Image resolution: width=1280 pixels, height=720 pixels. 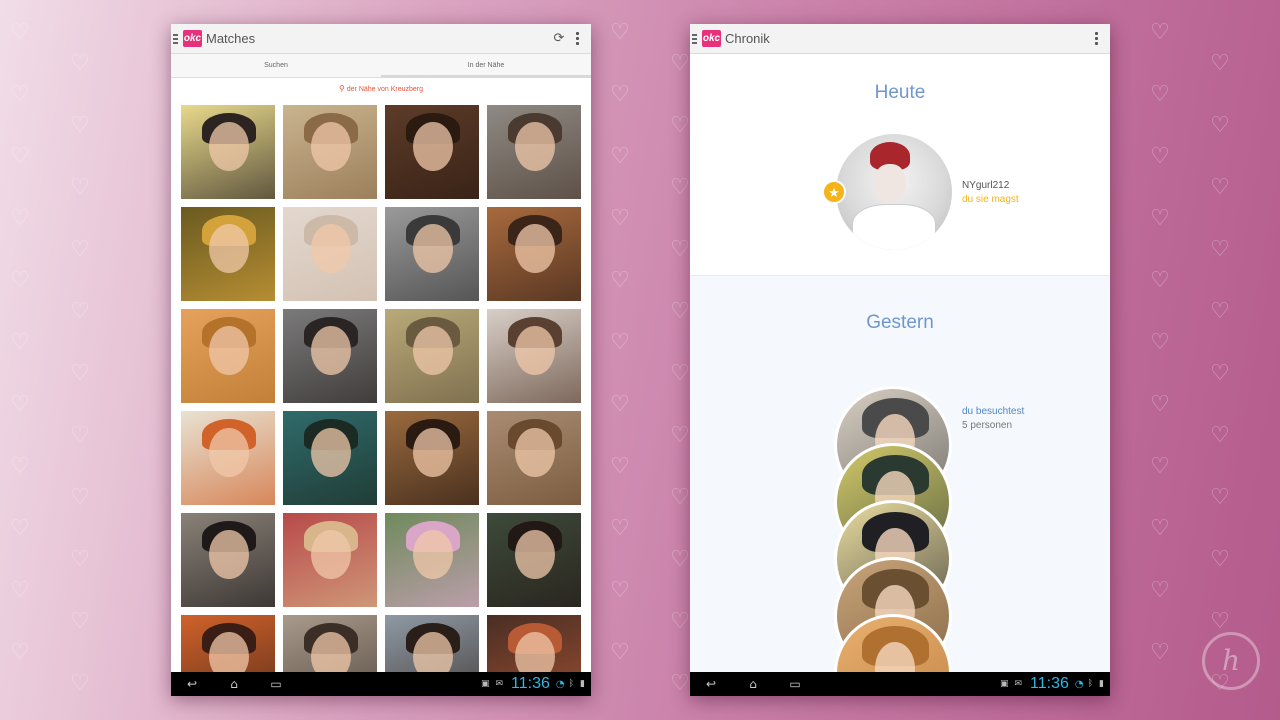 I want to click on liked-user-avatar, so click(x=894, y=192).